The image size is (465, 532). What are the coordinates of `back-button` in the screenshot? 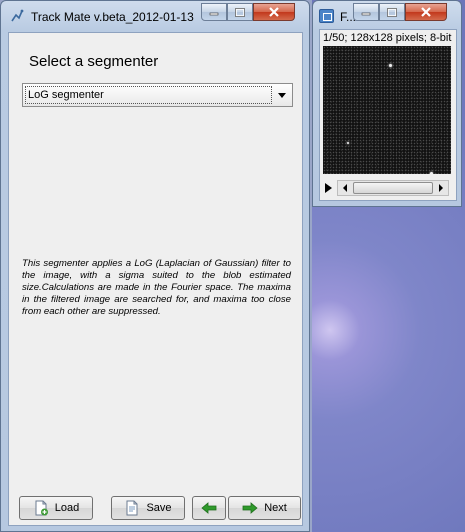 It's located at (209, 508).